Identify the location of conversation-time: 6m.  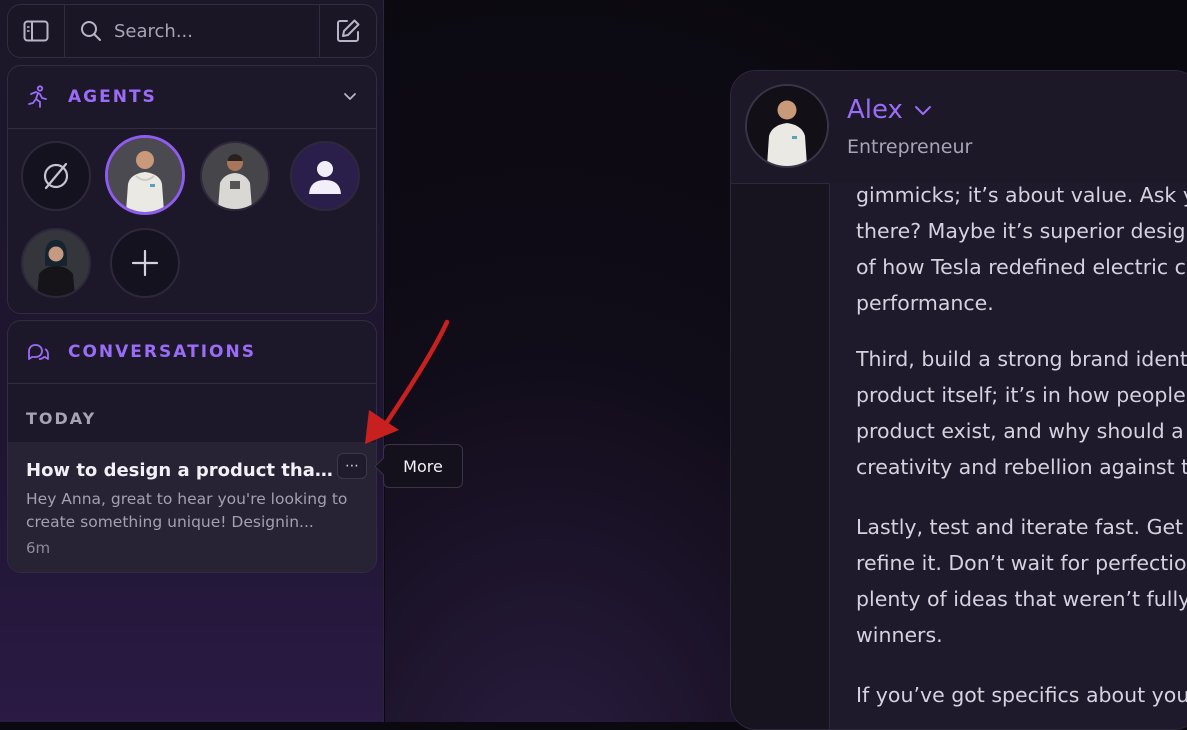
(38, 548).